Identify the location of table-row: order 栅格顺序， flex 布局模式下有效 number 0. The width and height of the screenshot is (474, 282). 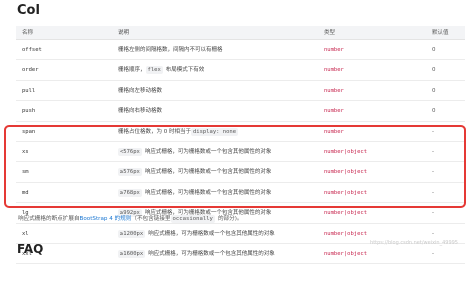
(240, 70).